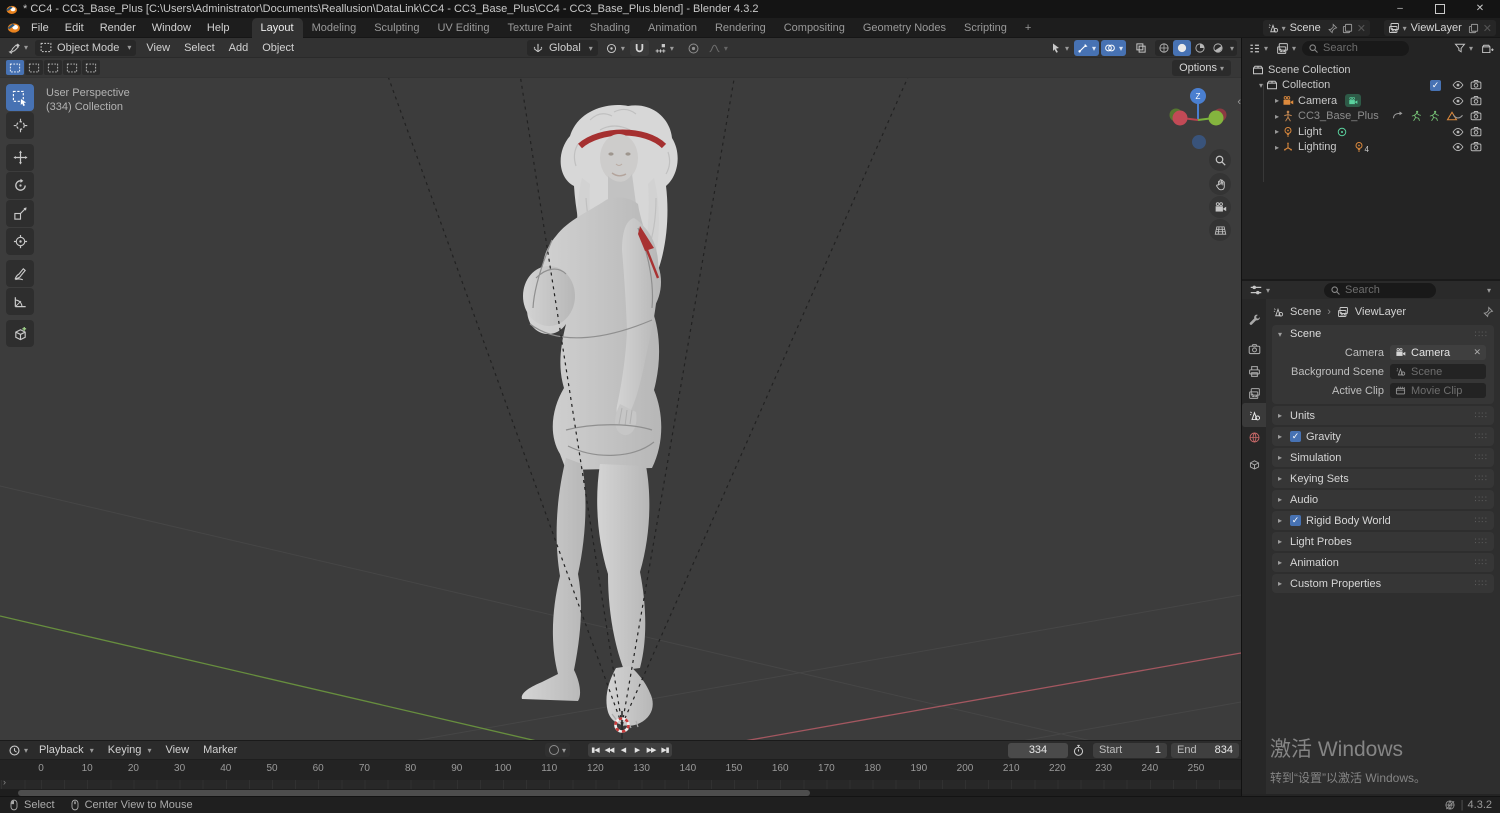 This screenshot has width=1500, height=813. What do you see at coordinates (1371, 86) in the screenshot?
I see `outliner-row-collection: ▾ Collection ✓` at bounding box center [1371, 86].